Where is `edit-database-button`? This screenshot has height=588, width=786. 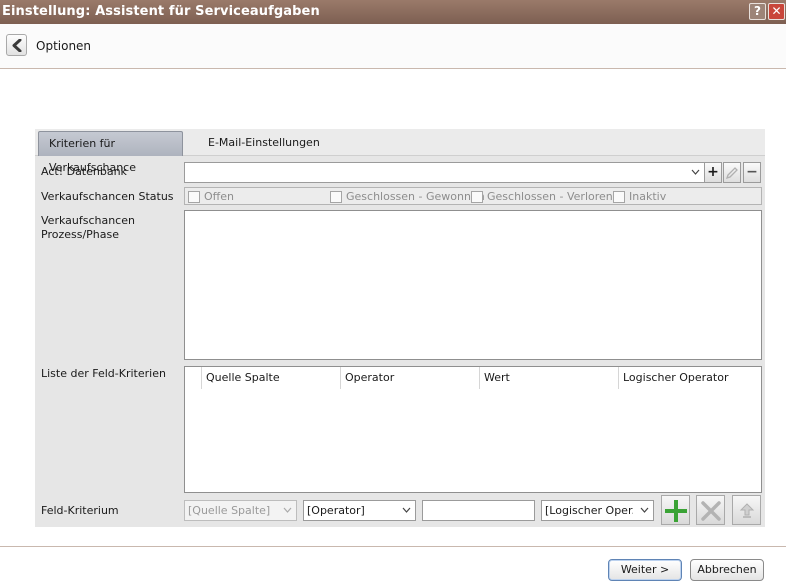 edit-database-button is located at coordinates (732, 172).